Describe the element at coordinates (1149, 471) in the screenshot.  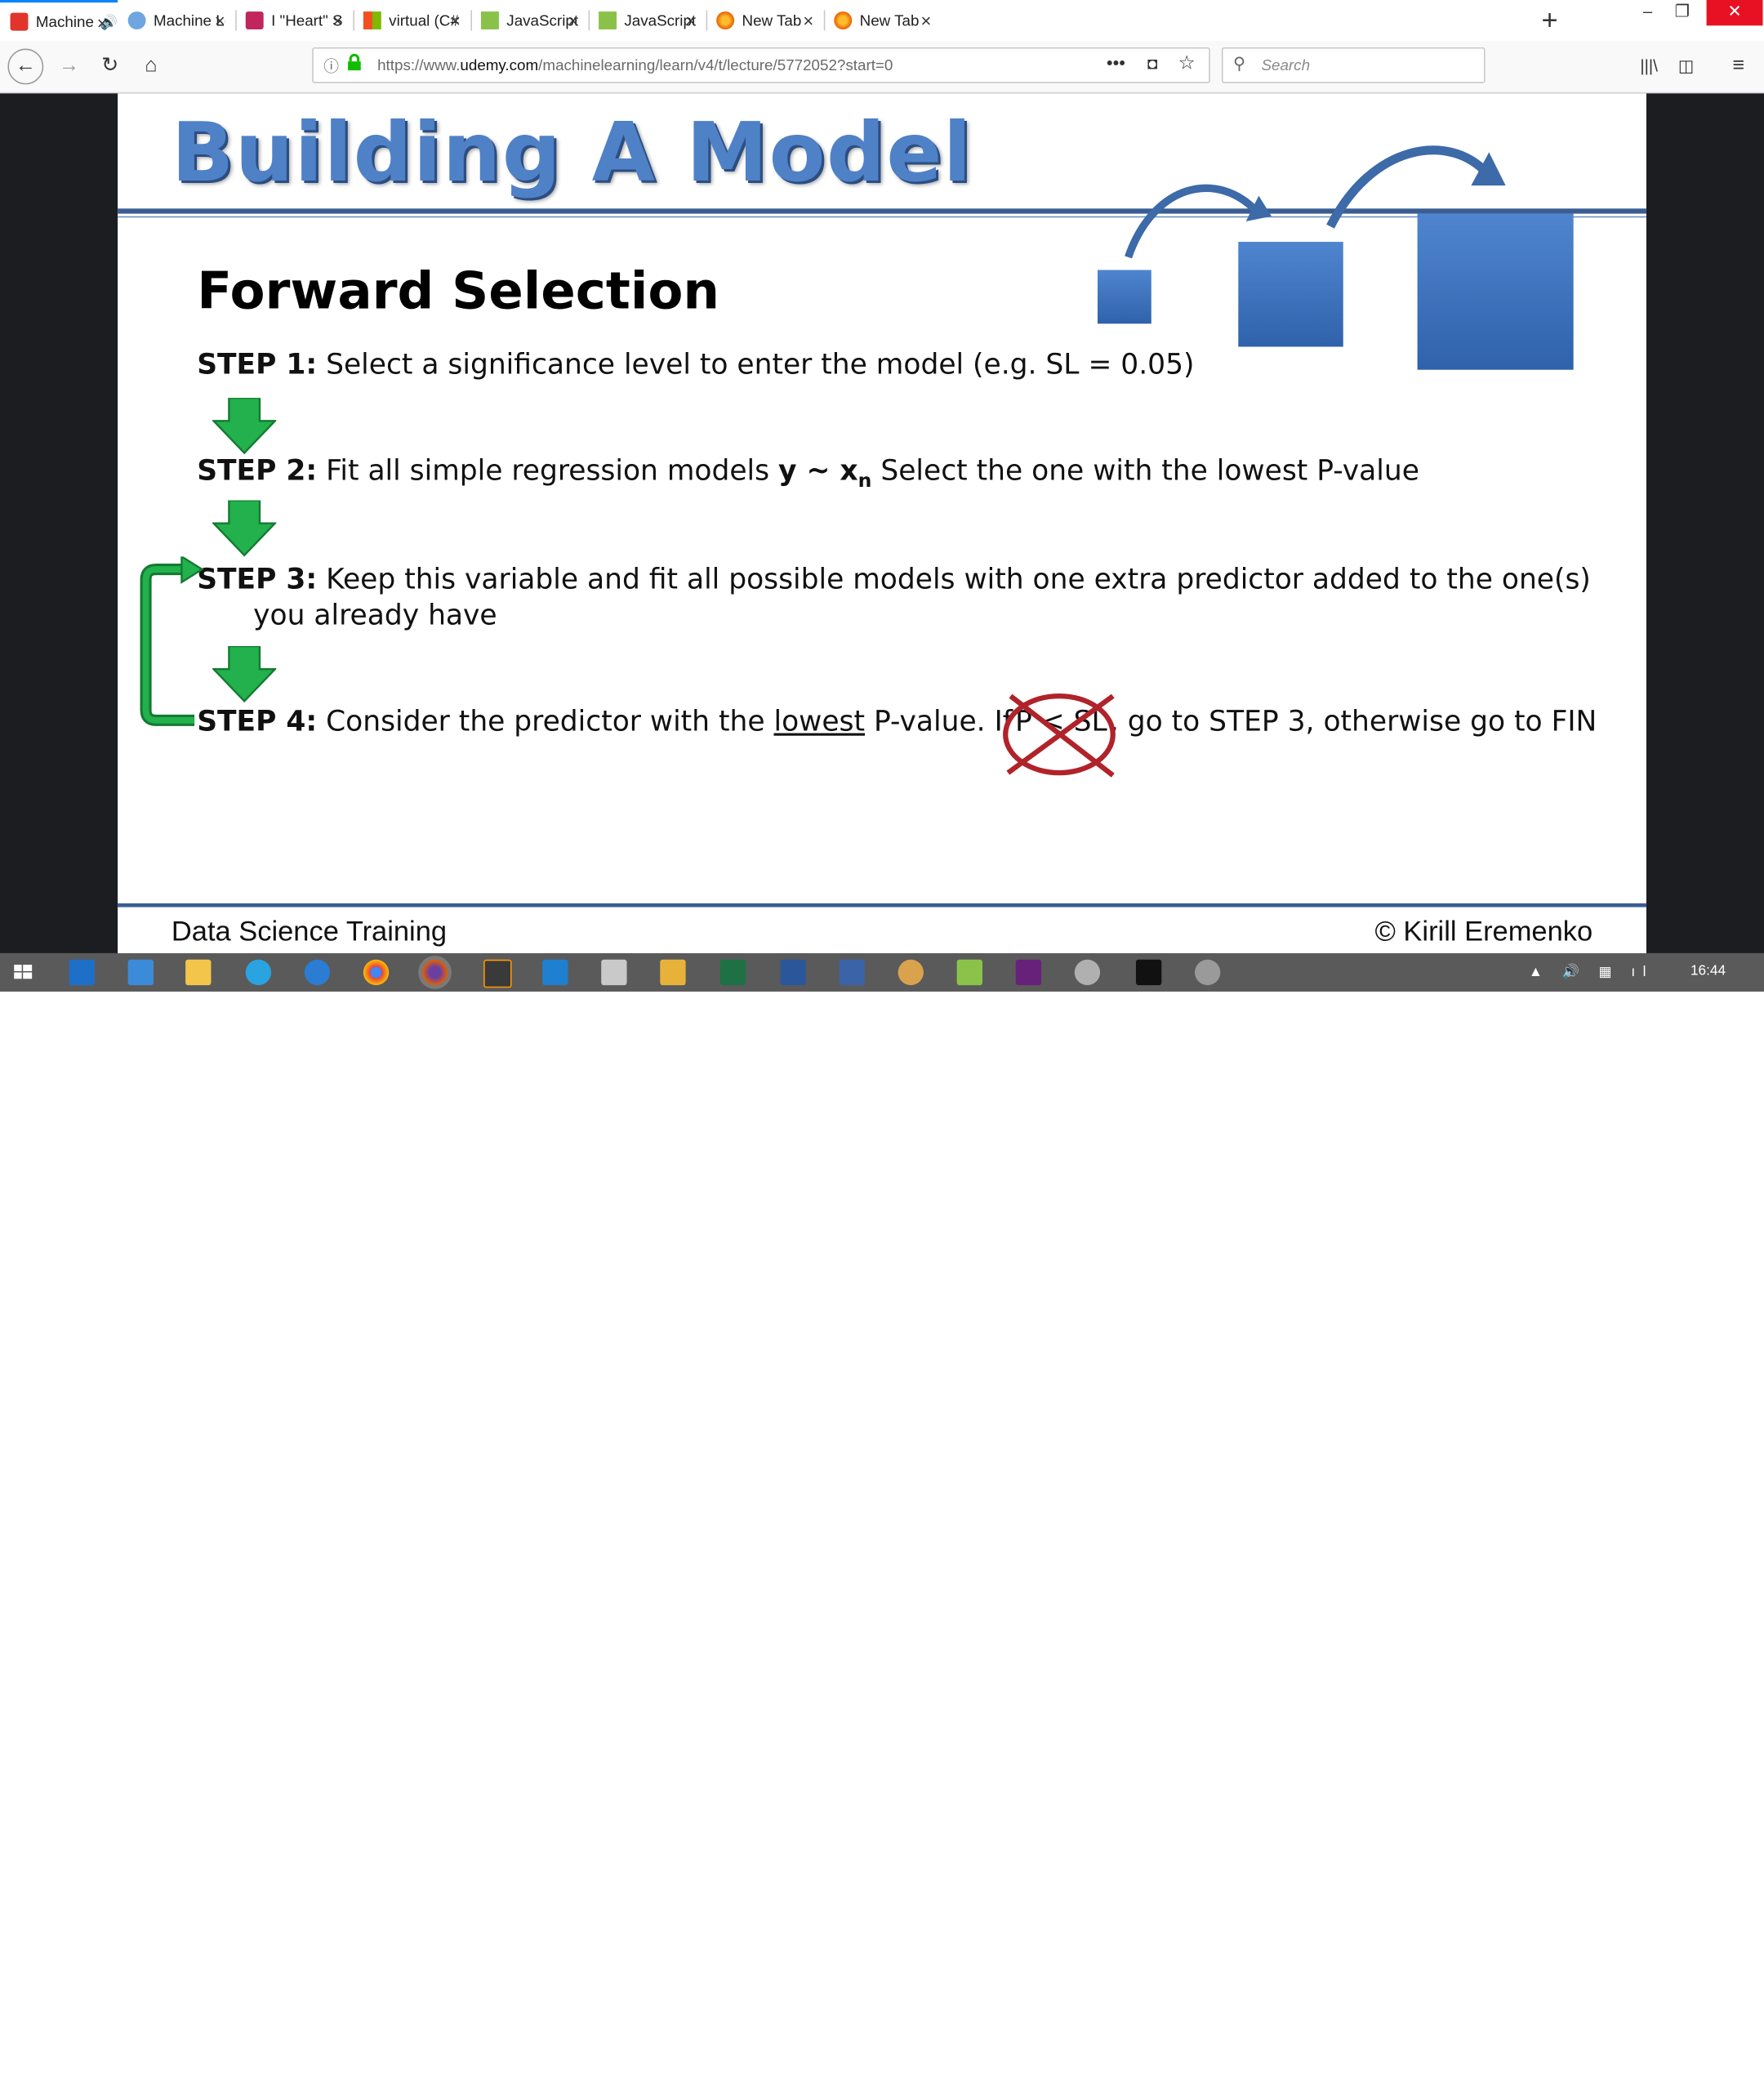
I see `step-2-text-b: Select the one with the lowest P-value` at that location.